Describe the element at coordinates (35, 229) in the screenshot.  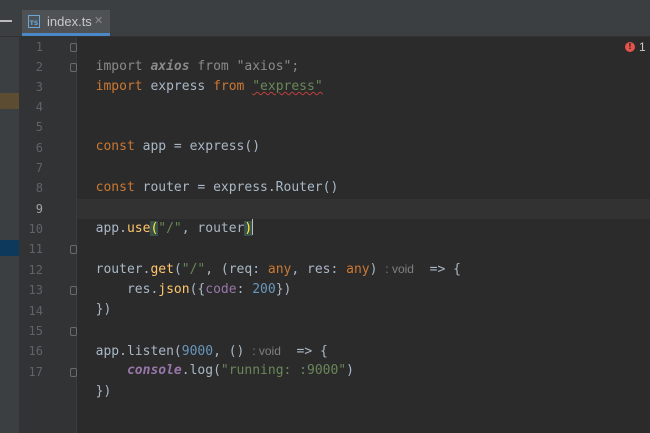
I see `line-number: 10` at that location.